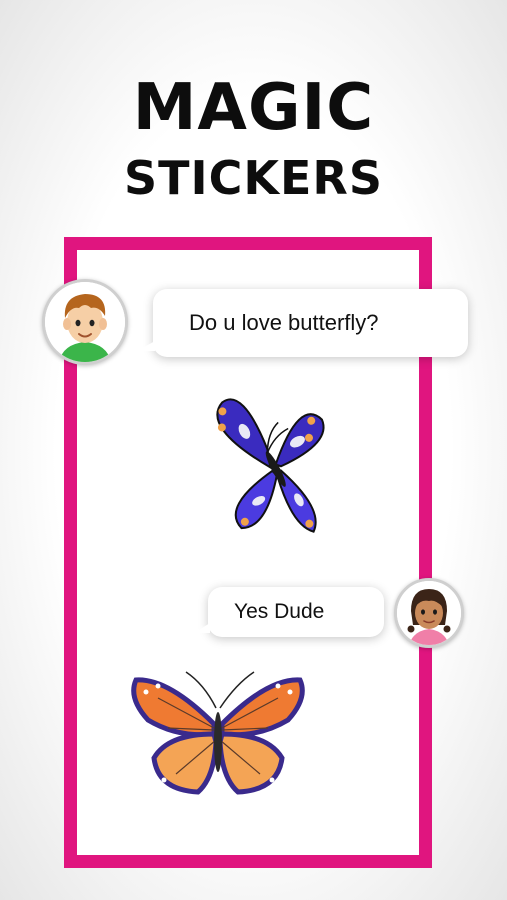  I want to click on boy-avatar-icon, so click(85, 322).